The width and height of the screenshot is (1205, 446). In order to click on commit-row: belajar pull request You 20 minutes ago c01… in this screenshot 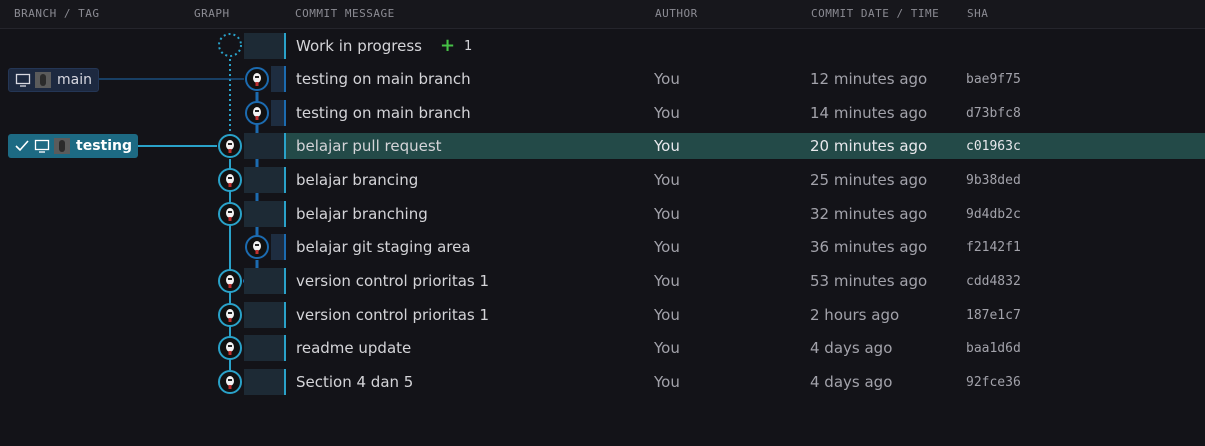, I will do `click(602, 149)`.